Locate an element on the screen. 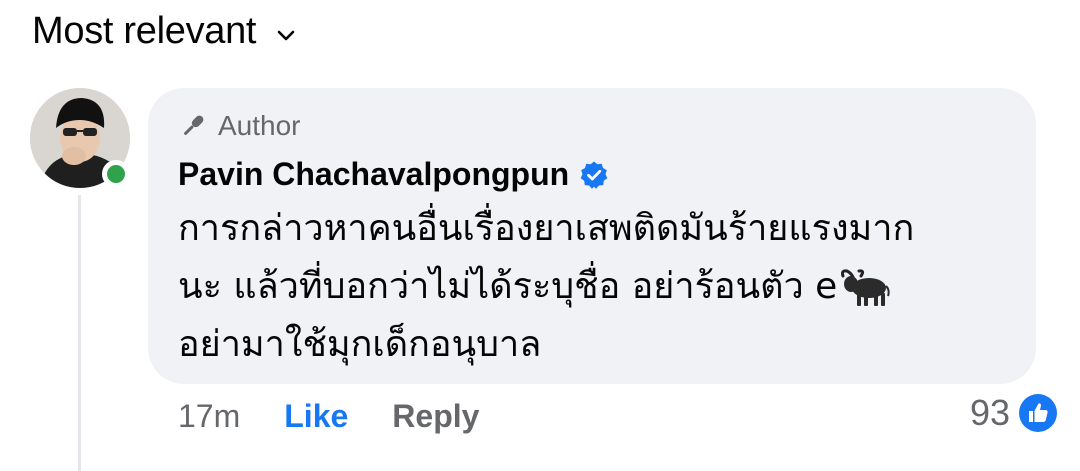 The image size is (1080, 471). comment-actions: 17m Like Reply is located at coordinates (328, 416).